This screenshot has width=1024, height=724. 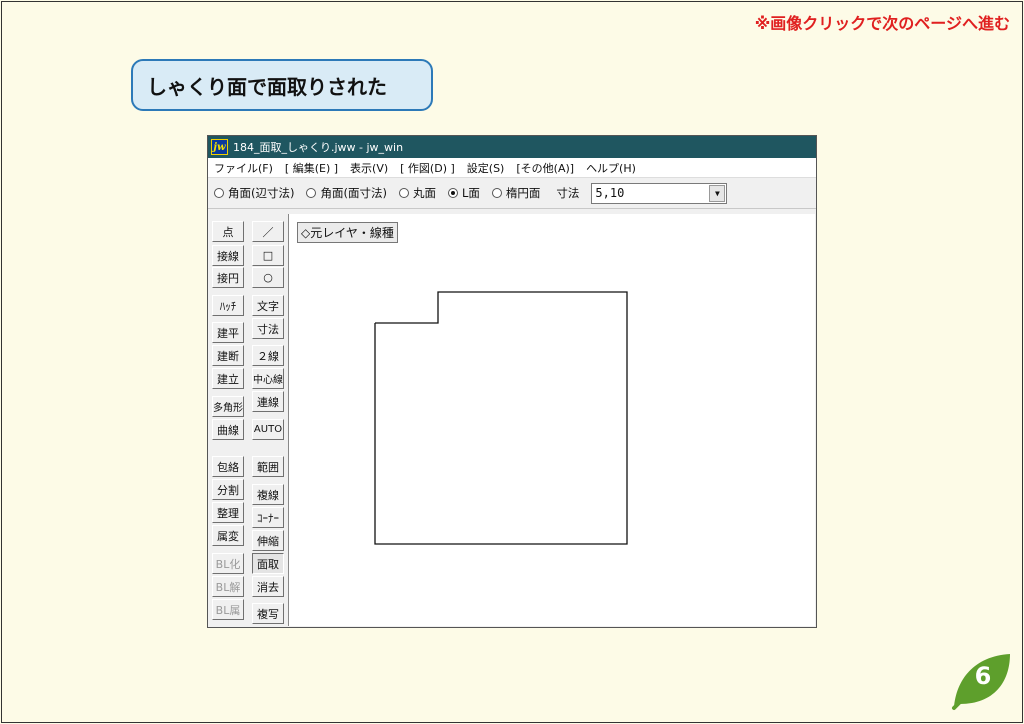 I want to click on chamfered-square-outline, so click(x=501, y=418).